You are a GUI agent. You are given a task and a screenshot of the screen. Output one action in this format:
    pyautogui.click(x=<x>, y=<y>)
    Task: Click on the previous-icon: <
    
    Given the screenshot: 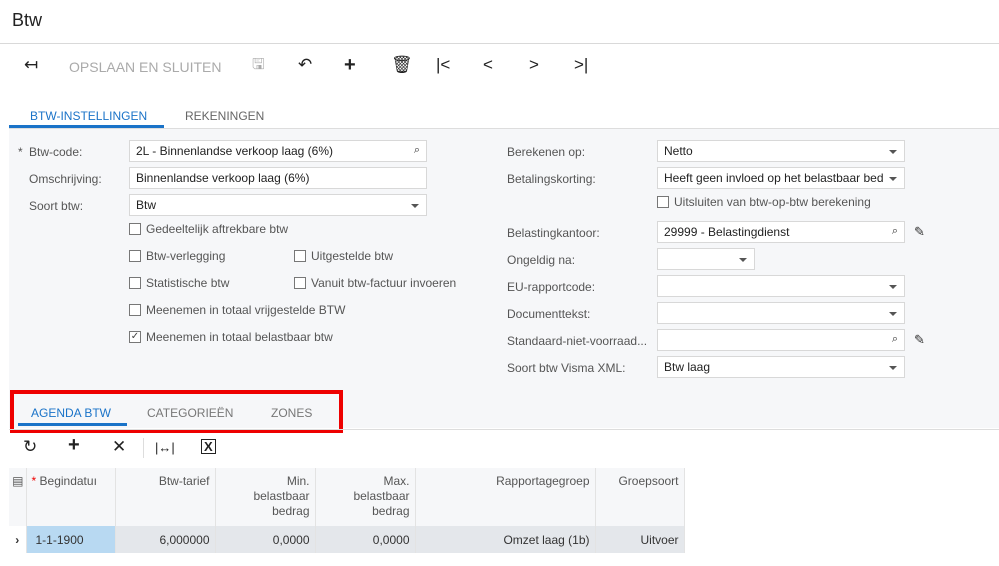 What is the action you would take?
    pyautogui.click(x=488, y=65)
    